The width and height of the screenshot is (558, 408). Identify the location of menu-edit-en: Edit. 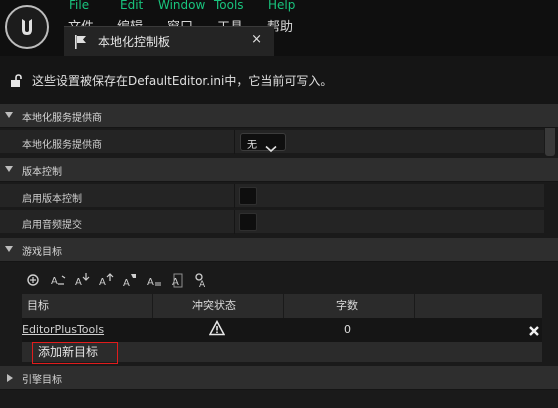
(131, 6).